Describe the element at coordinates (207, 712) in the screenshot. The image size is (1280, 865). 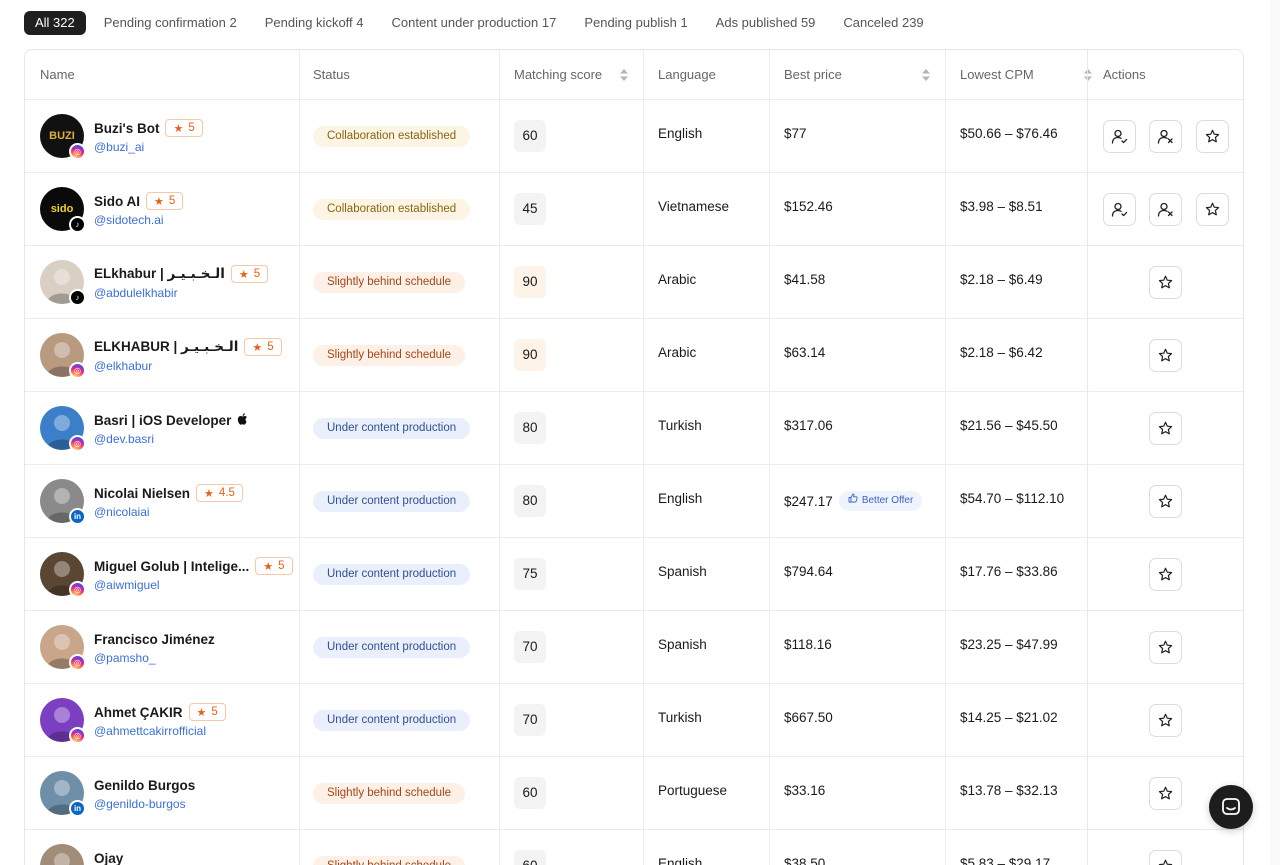
I see `rating-badge: ★ 5` at that location.